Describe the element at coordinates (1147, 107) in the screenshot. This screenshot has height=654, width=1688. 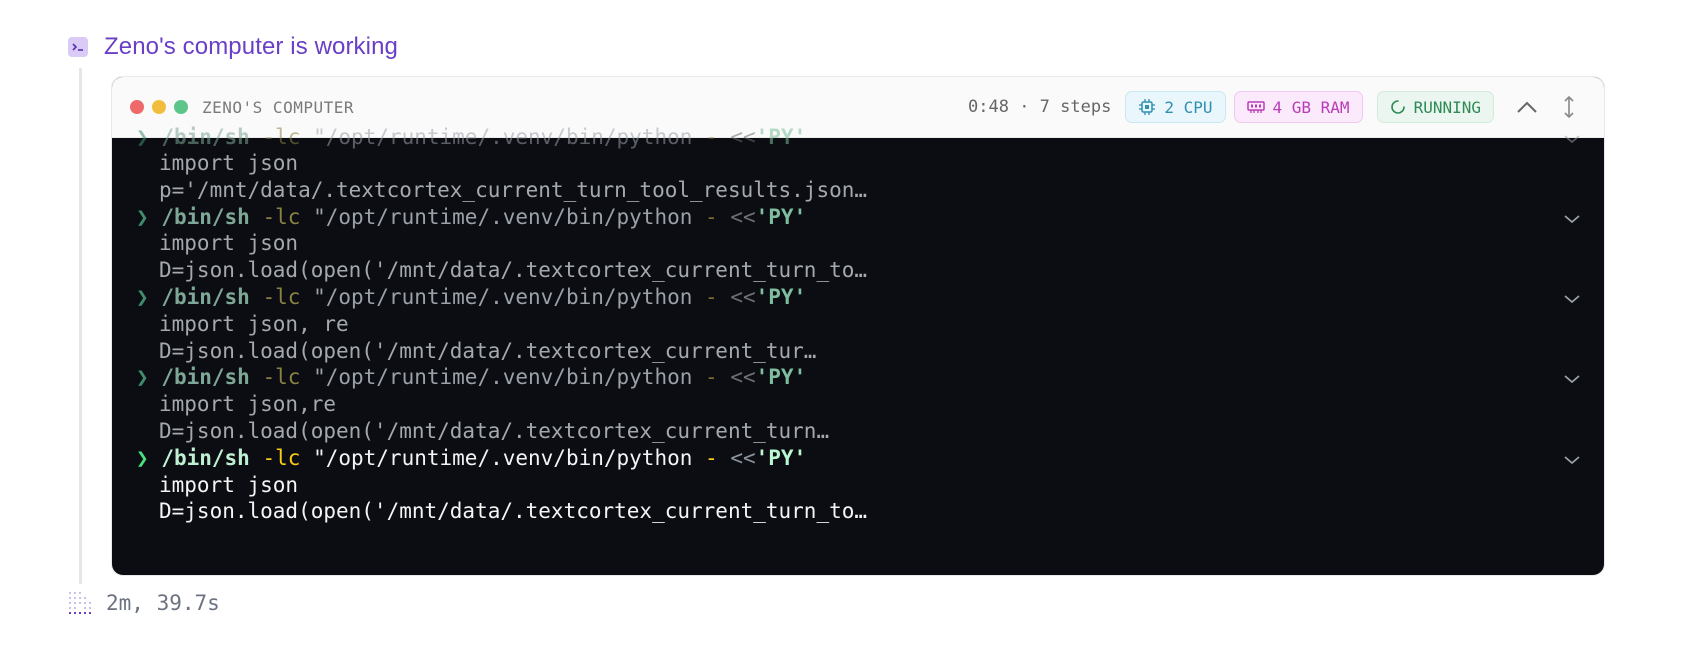
I see `cpu-icon` at that location.